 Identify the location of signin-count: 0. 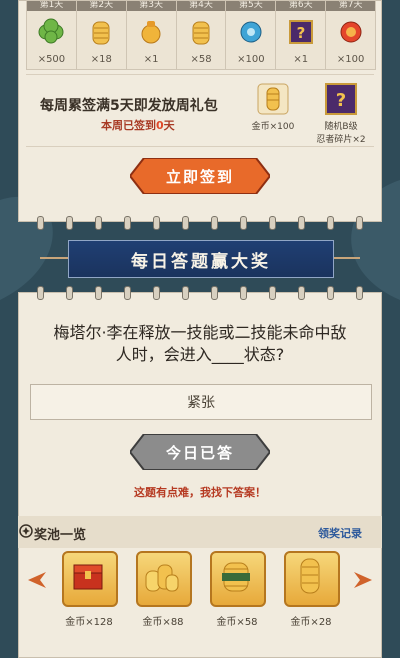
(160, 125).